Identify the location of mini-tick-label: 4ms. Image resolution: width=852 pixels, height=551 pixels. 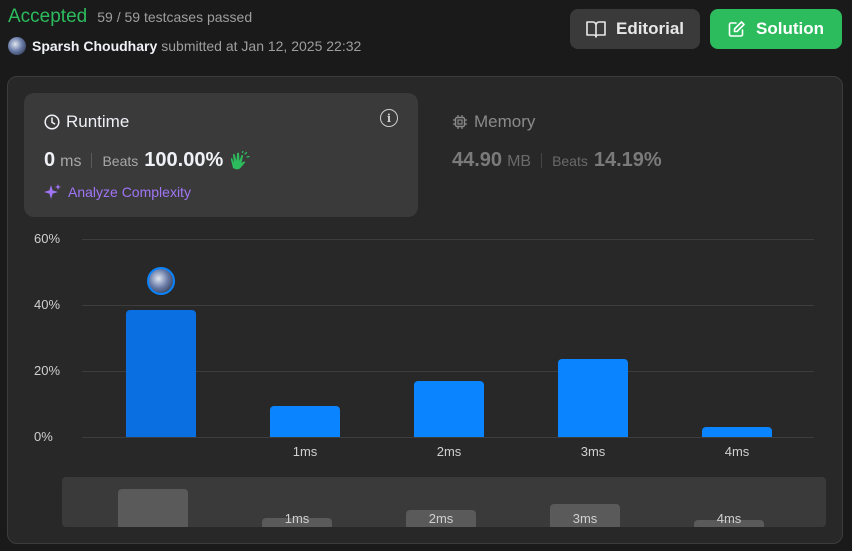
(729, 518).